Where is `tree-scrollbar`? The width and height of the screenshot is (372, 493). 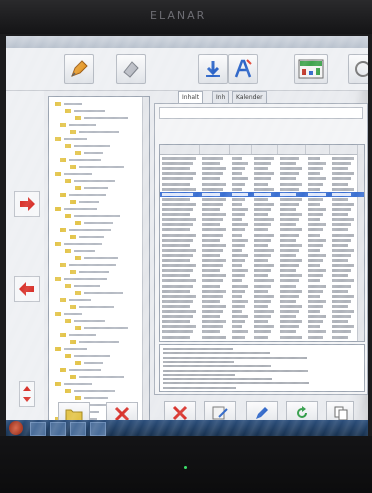 tree-scrollbar is located at coordinates (145, 263).